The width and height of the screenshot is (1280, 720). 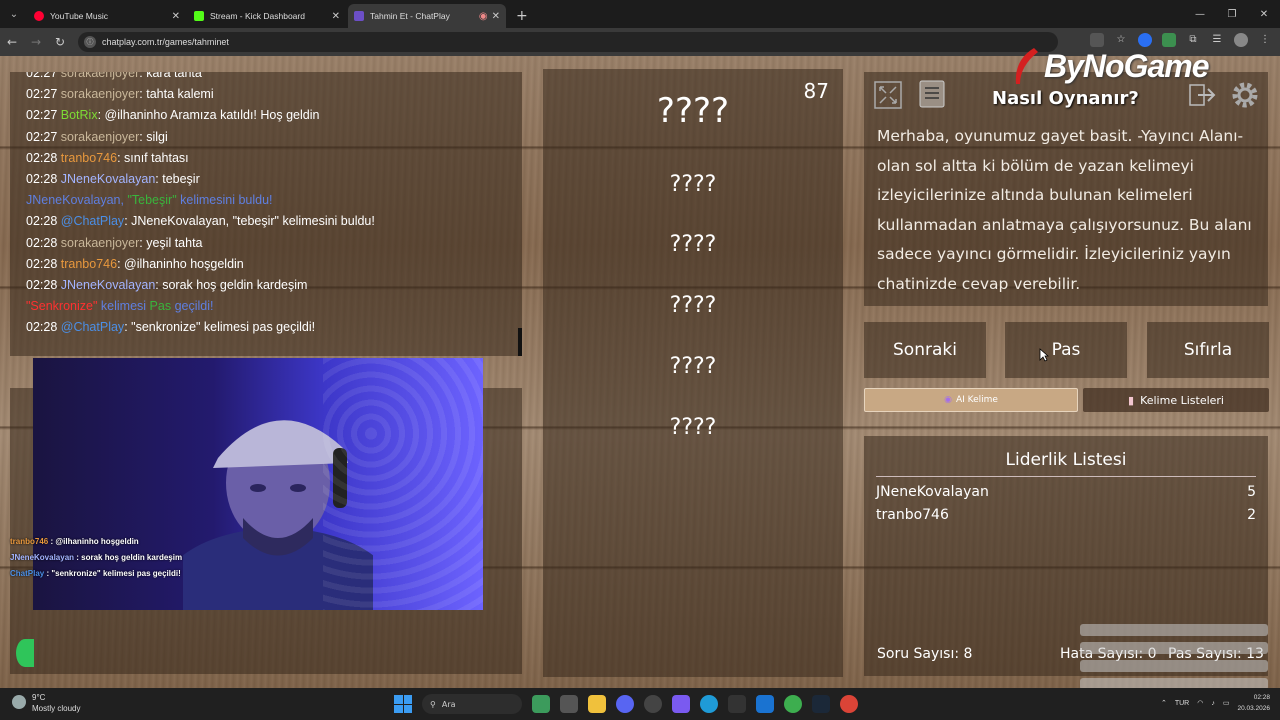 I want to click on new-tab-button: +, so click(x=522, y=16).